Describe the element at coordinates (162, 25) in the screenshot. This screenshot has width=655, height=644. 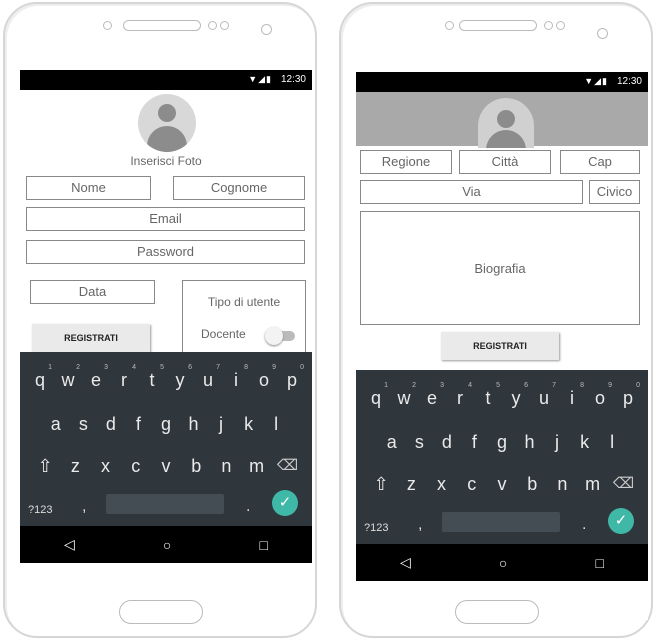
I see `speaker-grille` at that location.